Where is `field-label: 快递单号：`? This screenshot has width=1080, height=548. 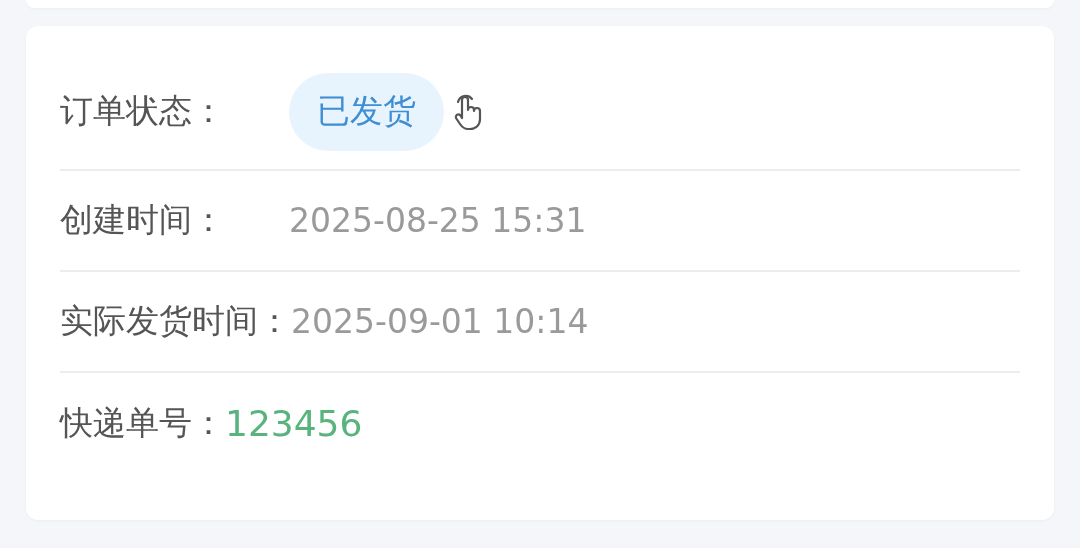
field-label: 快递单号： is located at coordinates (142, 423).